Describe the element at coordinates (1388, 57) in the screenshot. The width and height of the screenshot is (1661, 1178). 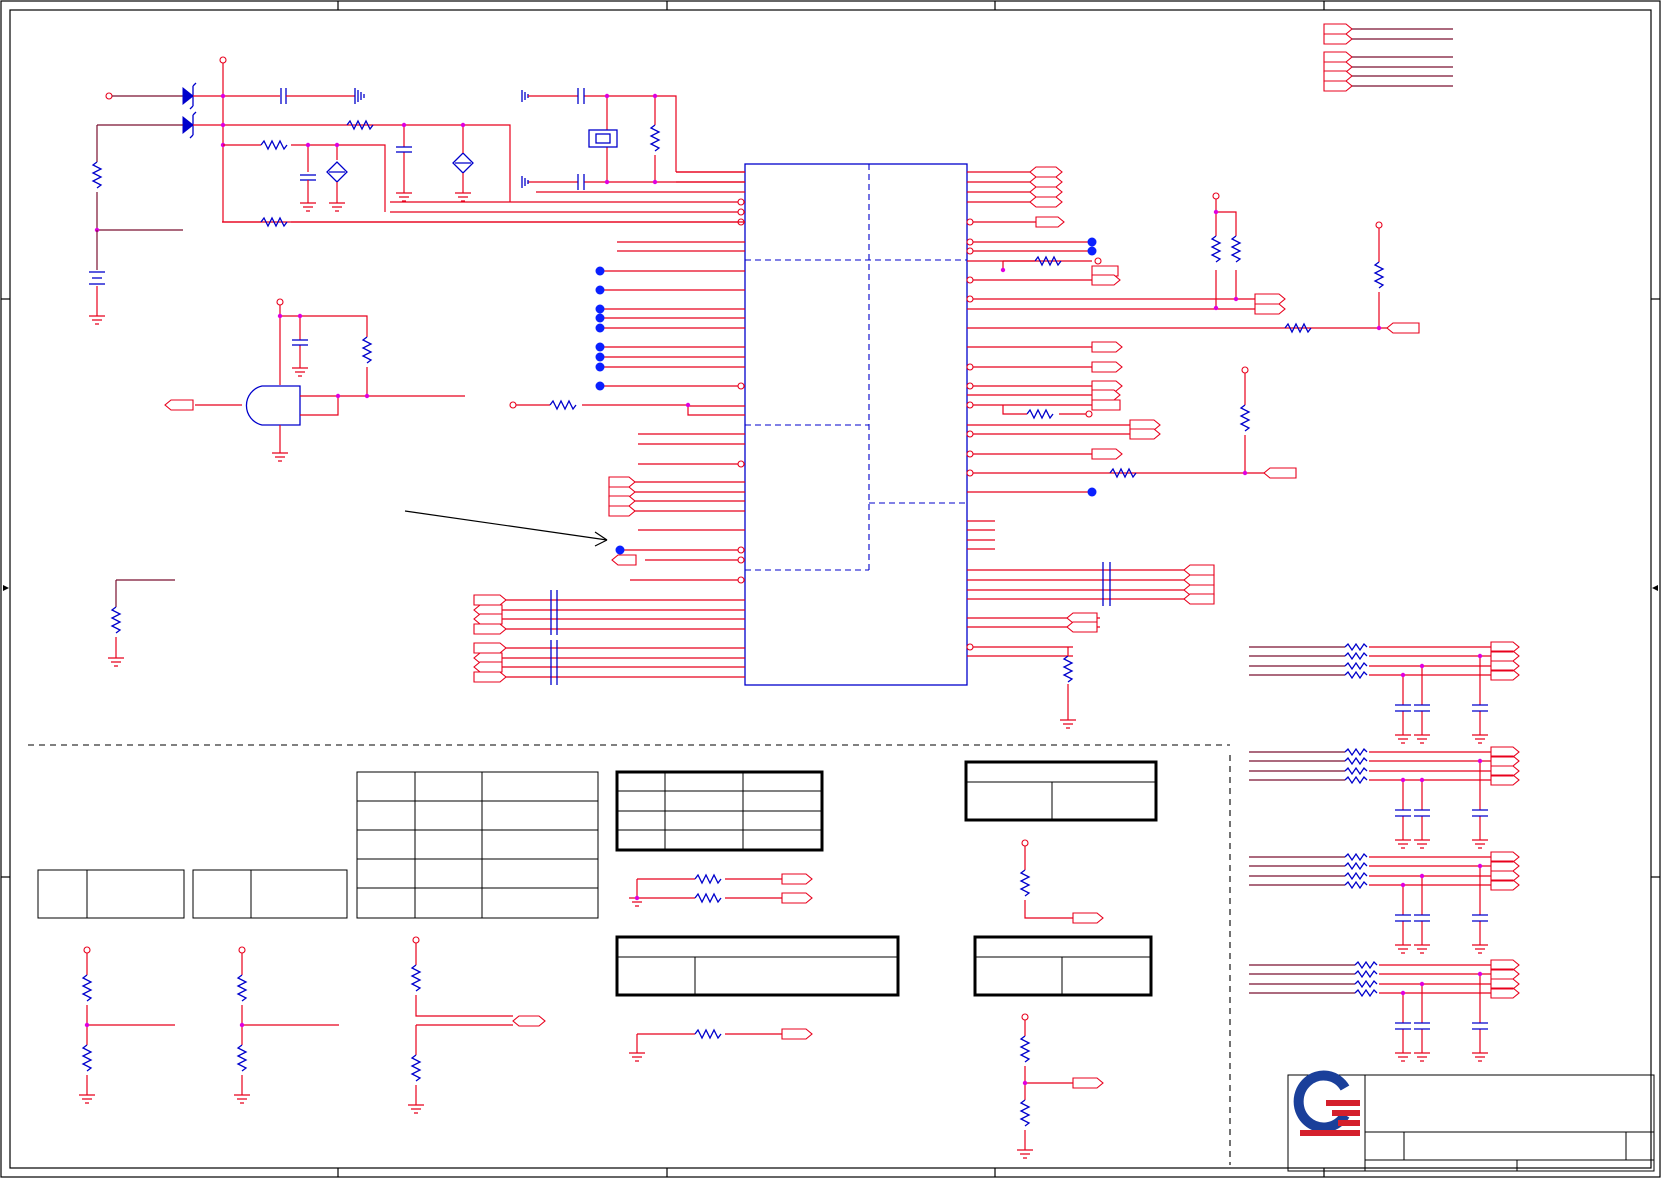
I see `top-right-ports` at that location.